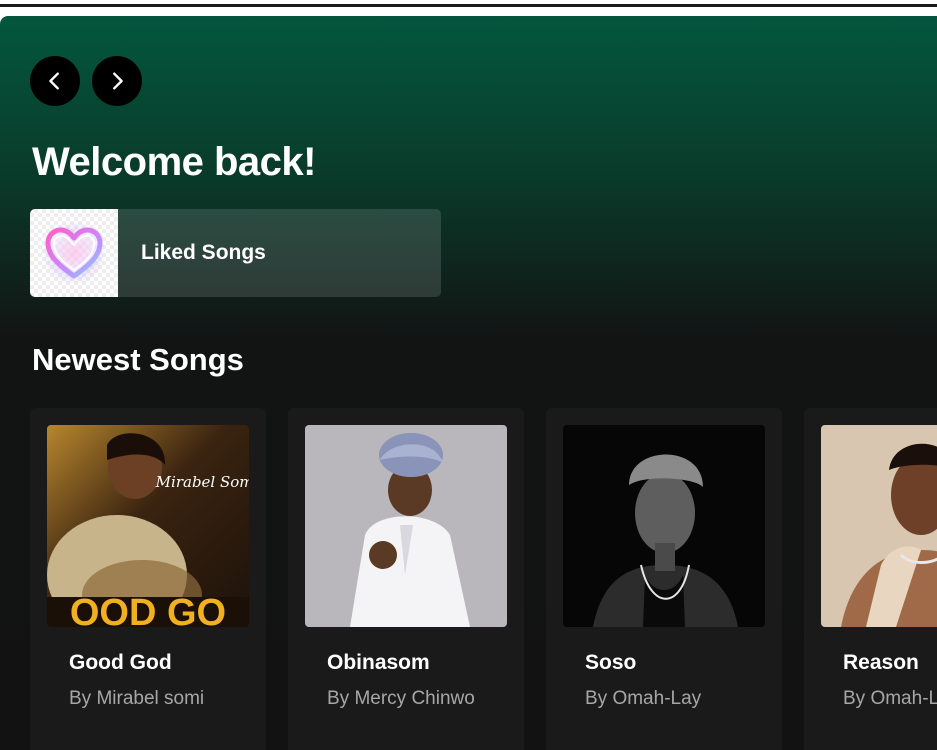 The width and height of the screenshot is (937, 750). Describe the element at coordinates (138, 359) in the screenshot. I see `section-title-newest-songs: Newest Songs` at that location.